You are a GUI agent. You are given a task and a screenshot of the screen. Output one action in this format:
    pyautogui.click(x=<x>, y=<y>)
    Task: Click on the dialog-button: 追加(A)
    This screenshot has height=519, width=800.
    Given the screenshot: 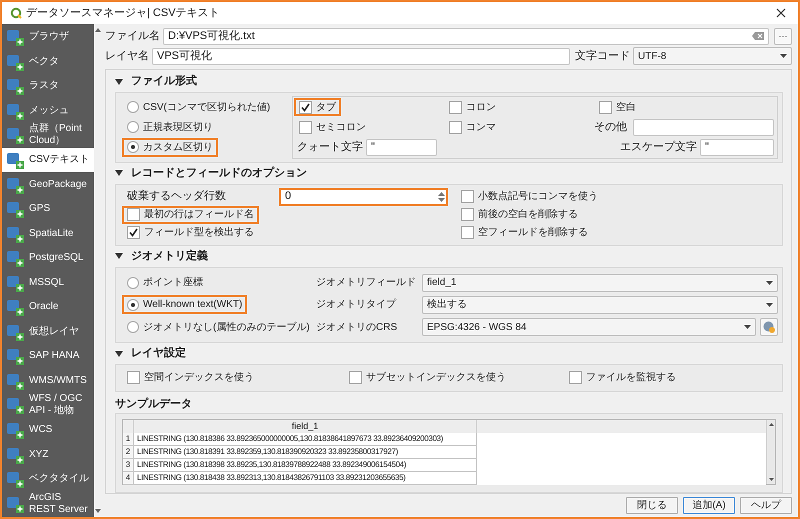 What is the action you would take?
    pyautogui.click(x=709, y=505)
    